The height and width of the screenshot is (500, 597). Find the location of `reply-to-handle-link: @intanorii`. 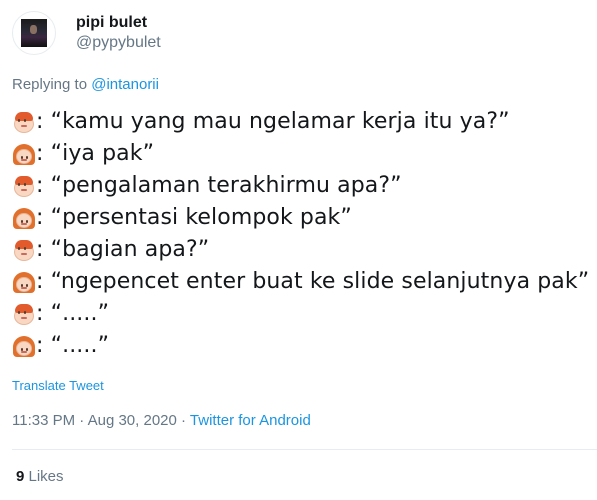

reply-to-handle-link: @intanorii is located at coordinates (125, 84).